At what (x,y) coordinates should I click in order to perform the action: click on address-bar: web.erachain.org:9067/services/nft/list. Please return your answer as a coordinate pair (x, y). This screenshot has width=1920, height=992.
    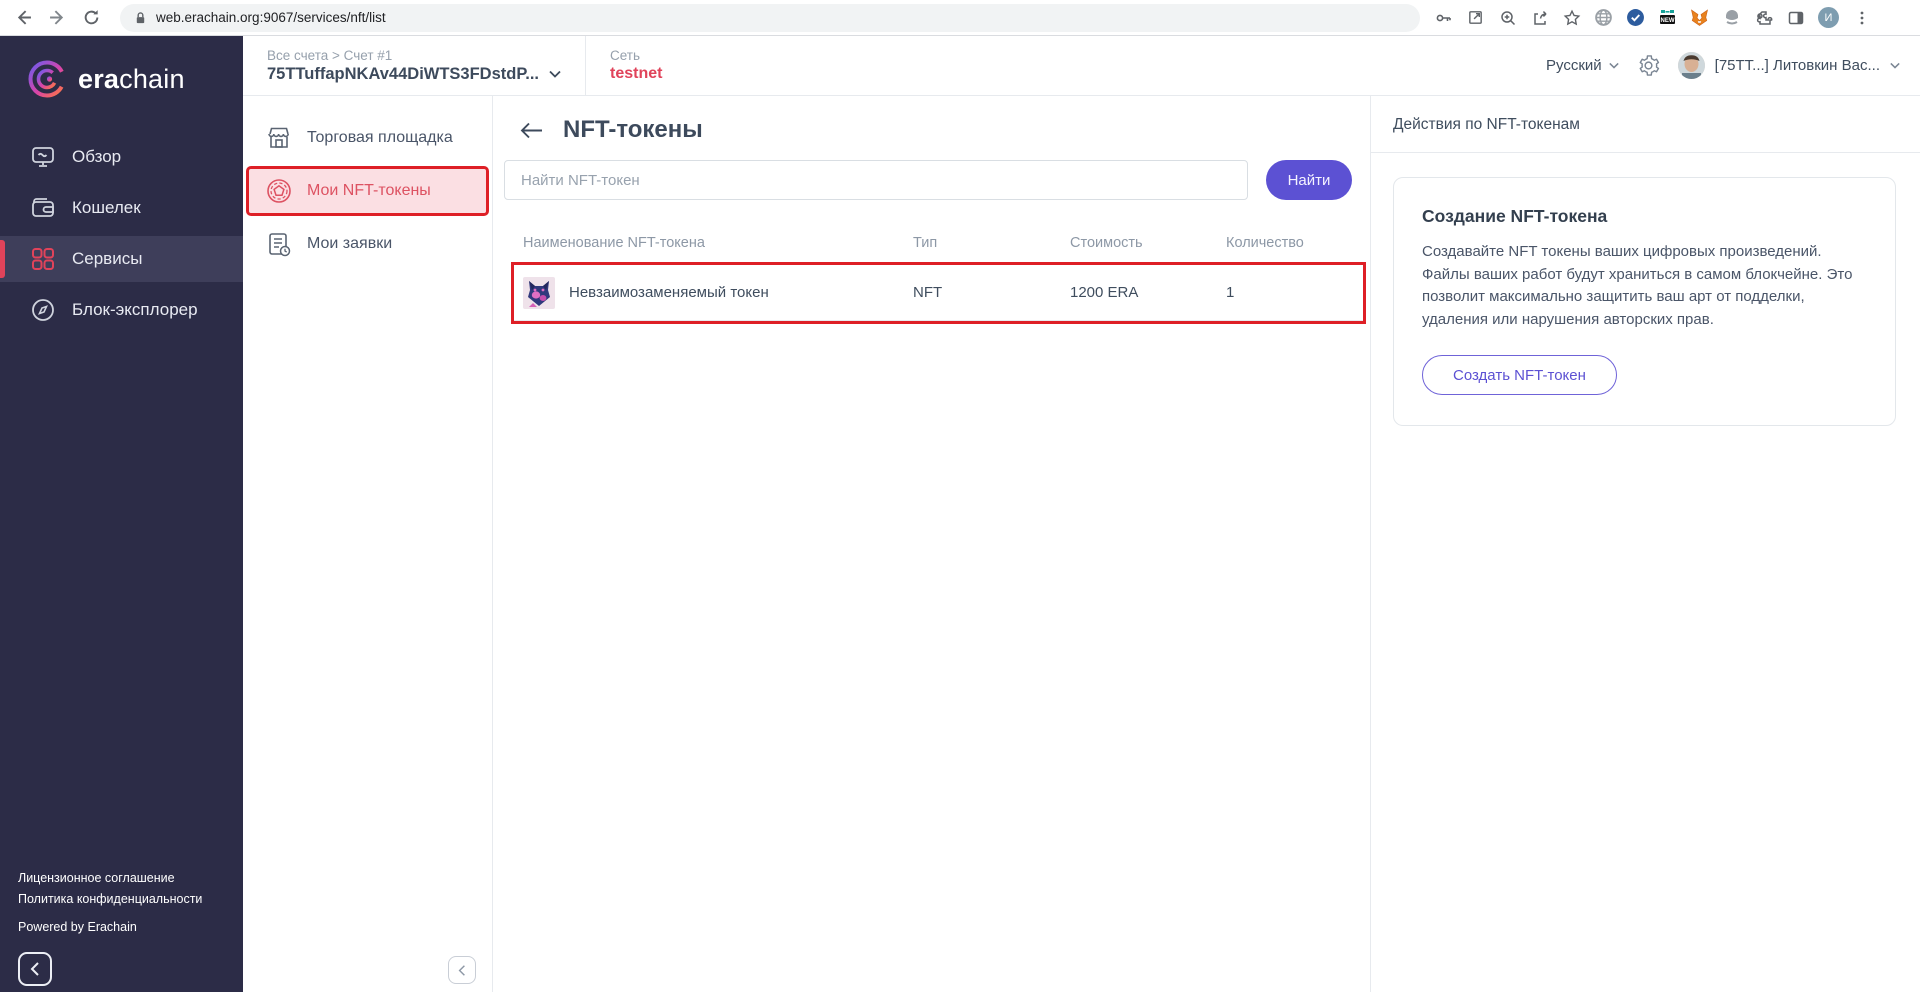
    Looking at the image, I should click on (770, 17).